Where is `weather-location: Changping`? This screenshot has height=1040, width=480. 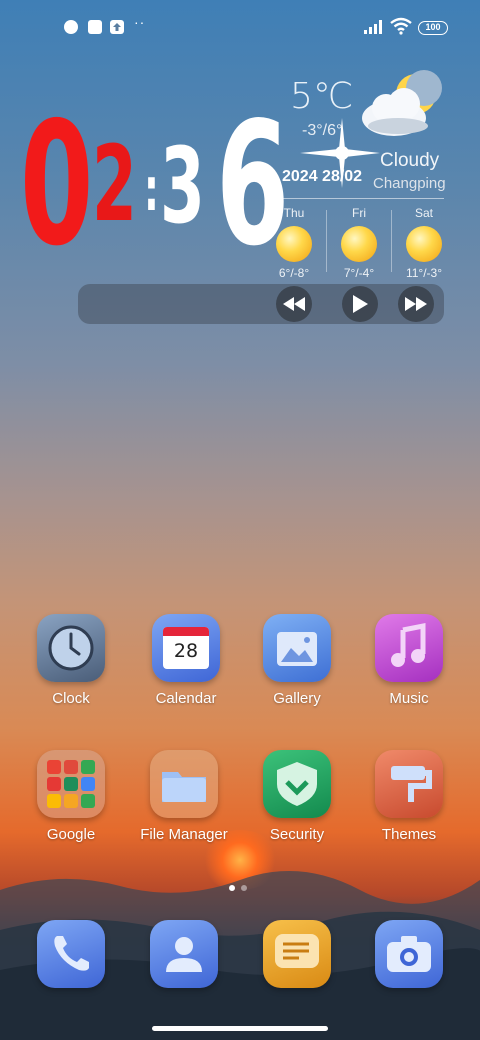
weather-location: Changping is located at coordinates (409, 183).